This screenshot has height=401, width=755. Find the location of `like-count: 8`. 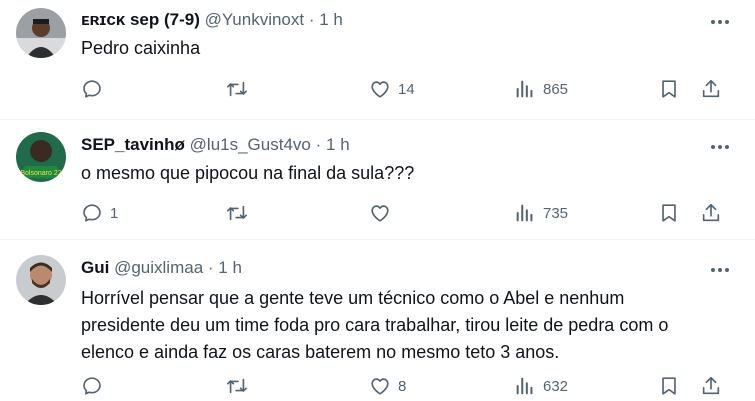

like-count: 8 is located at coordinates (402, 386).